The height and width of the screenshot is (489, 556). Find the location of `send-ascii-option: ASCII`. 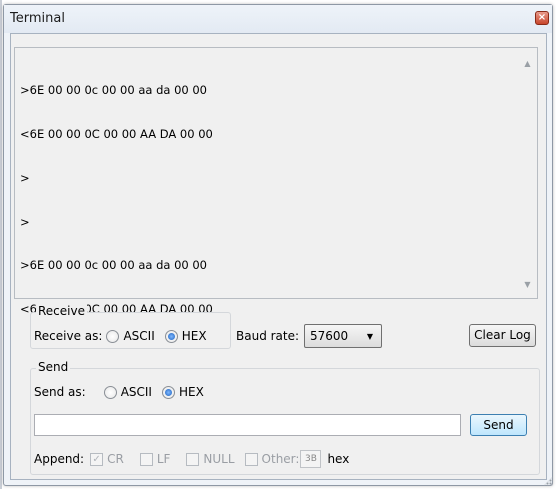

send-ascii-option: ASCII is located at coordinates (127, 392).